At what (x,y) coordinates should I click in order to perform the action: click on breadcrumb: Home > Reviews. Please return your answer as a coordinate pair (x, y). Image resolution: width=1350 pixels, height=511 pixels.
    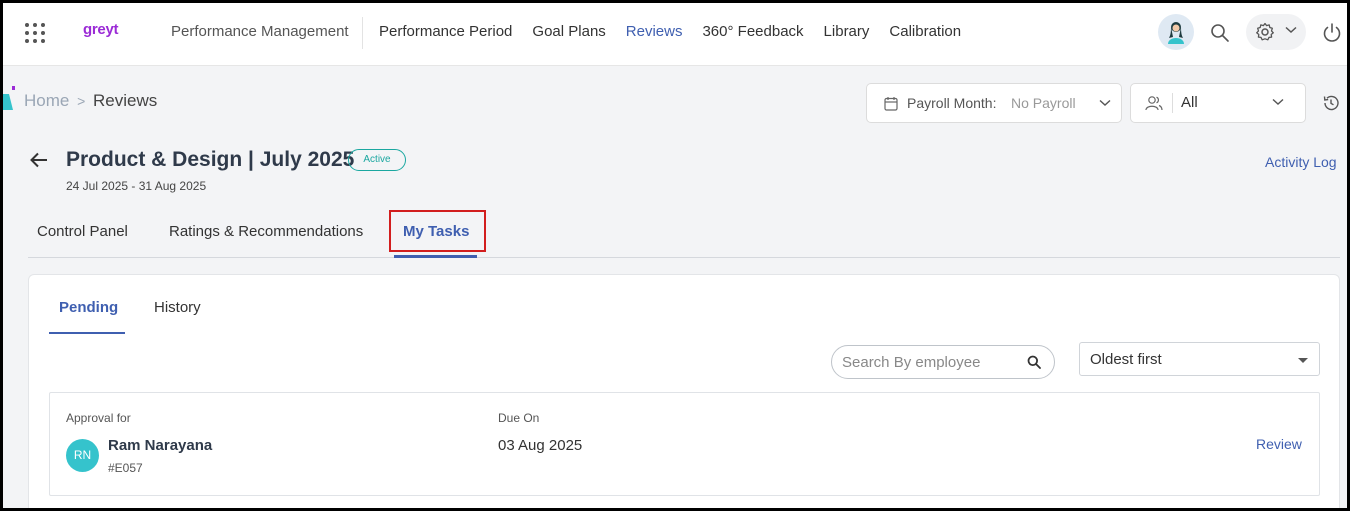
    Looking at the image, I should click on (90, 101).